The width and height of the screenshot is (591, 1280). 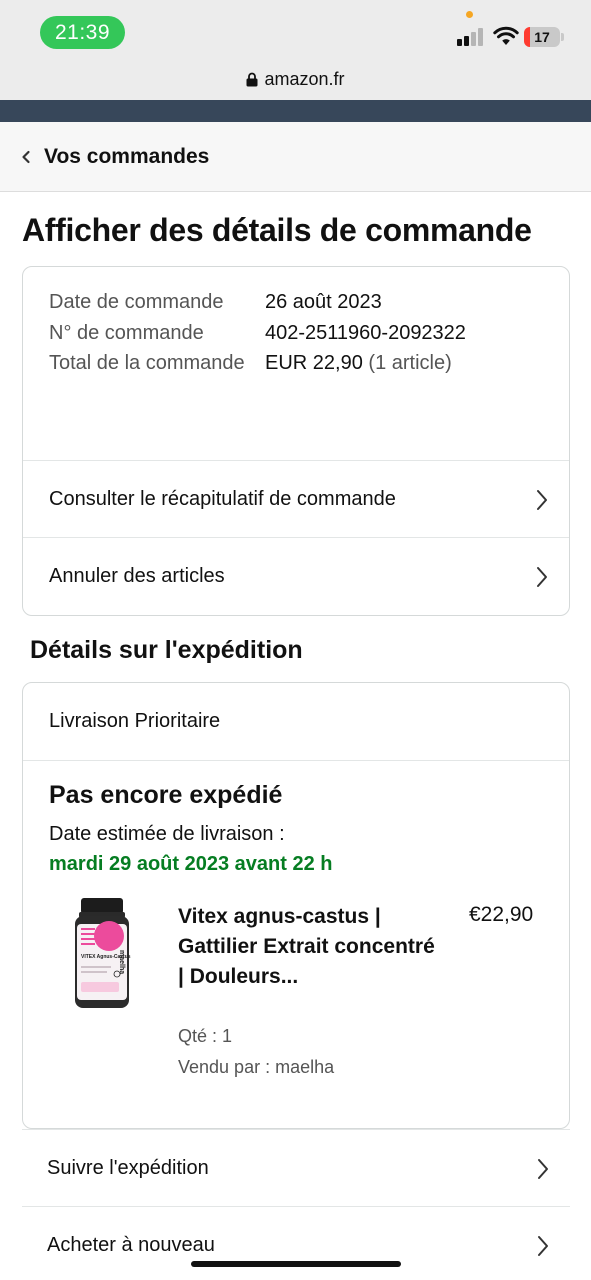 I want to click on product-price: €22,90, so click(x=501, y=914).